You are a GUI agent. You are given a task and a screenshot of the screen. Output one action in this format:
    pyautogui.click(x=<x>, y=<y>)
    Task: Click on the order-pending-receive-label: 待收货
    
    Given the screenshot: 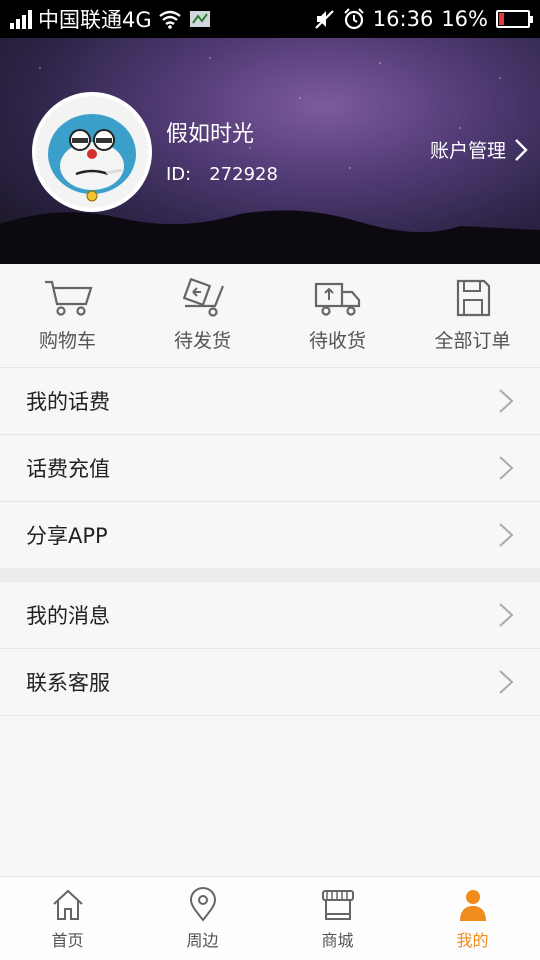 What is the action you would take?
    pyautogui.click(x=337, y=341)
    